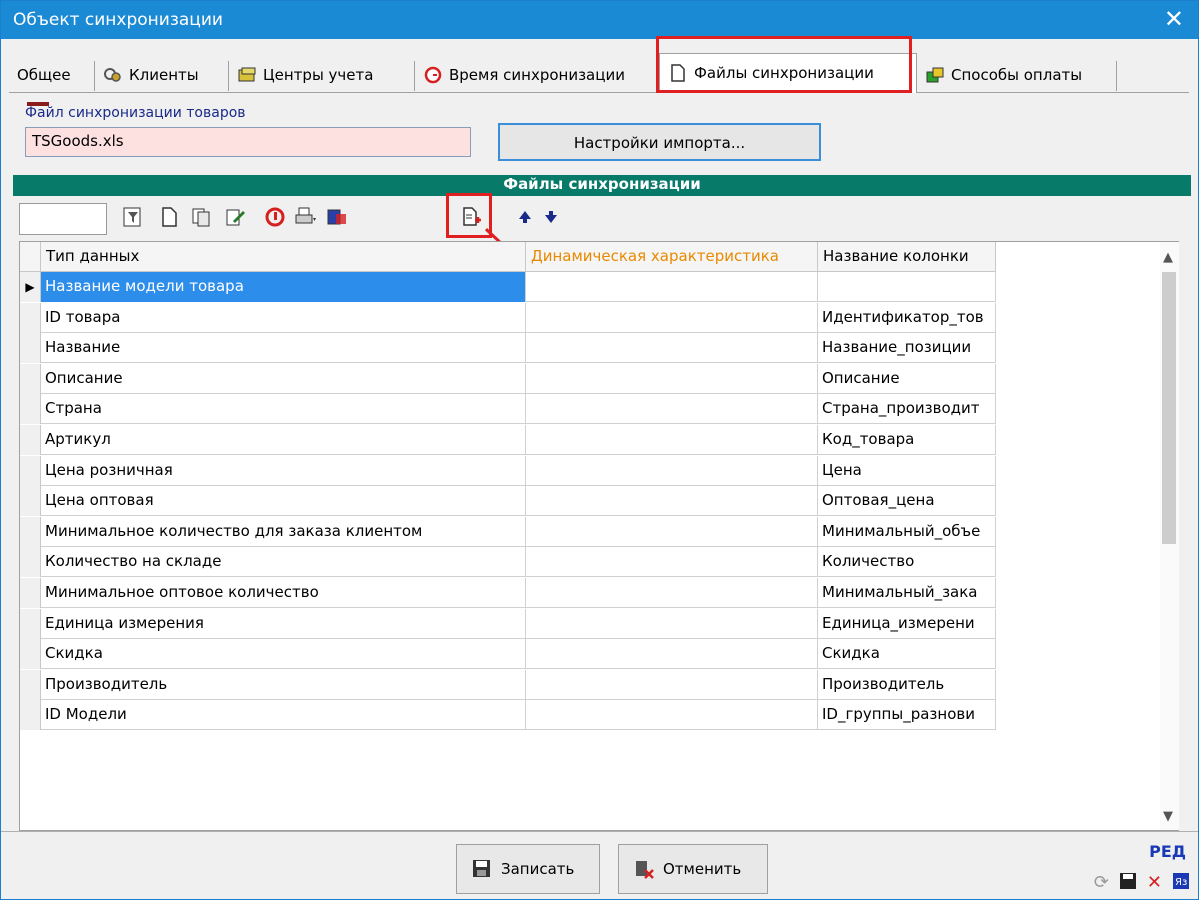  Describe the element at coordinates (169, 217) in the screenshot. I see `new-document-icon` at that location.